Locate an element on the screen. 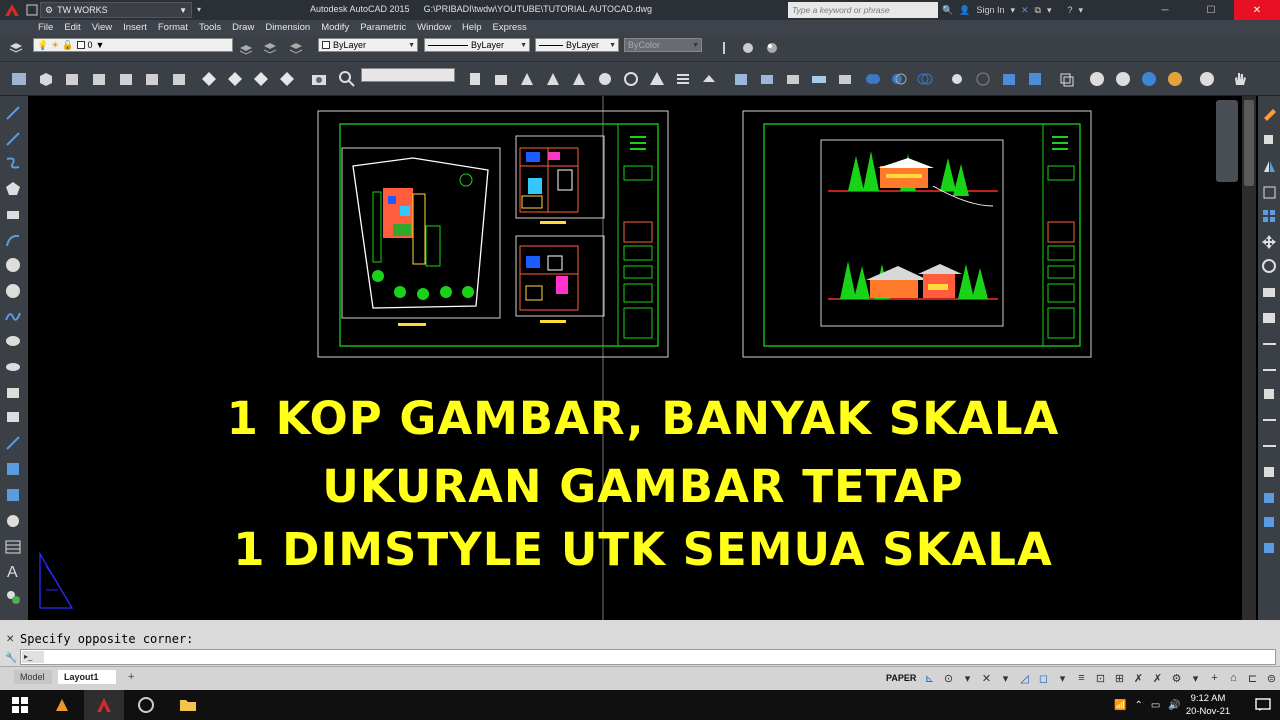  rotate-icon is located at coordinates (1269, 266).